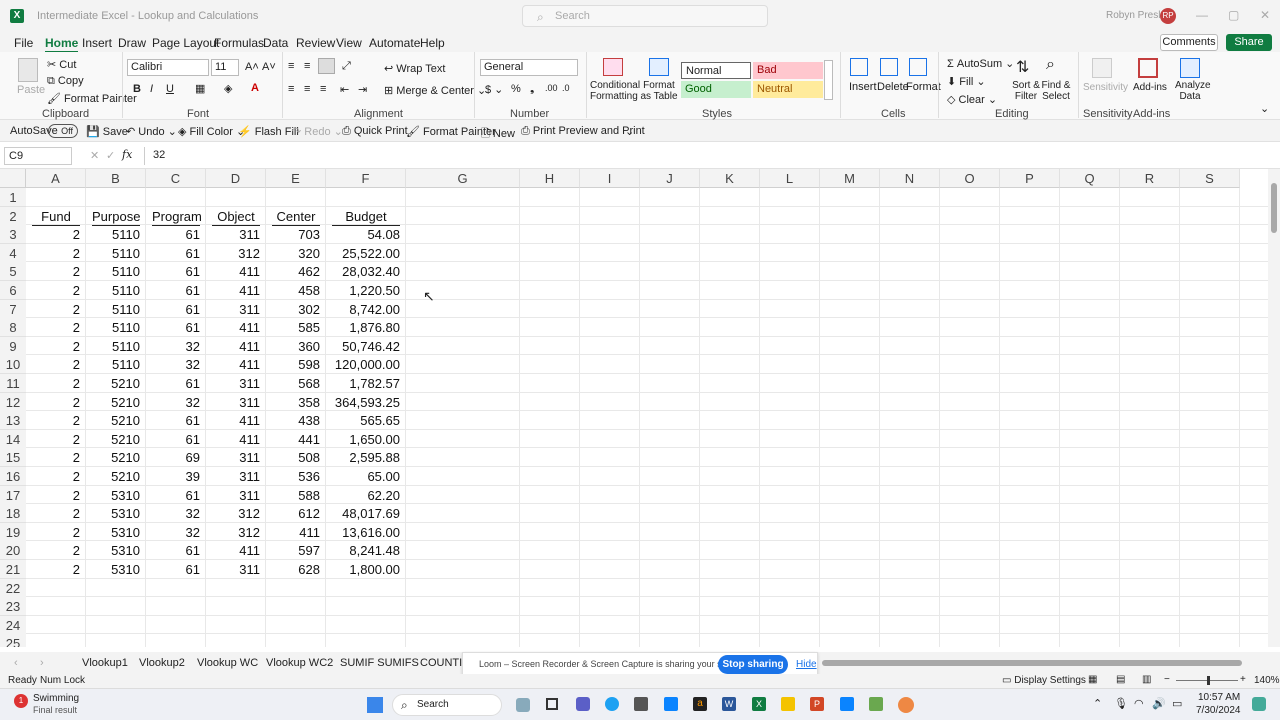 This screenshot has height=720, width=1280. Describe the element at coordinates (1274, 408) in the screenshot. I see `vertical-scrollbar` at that location.